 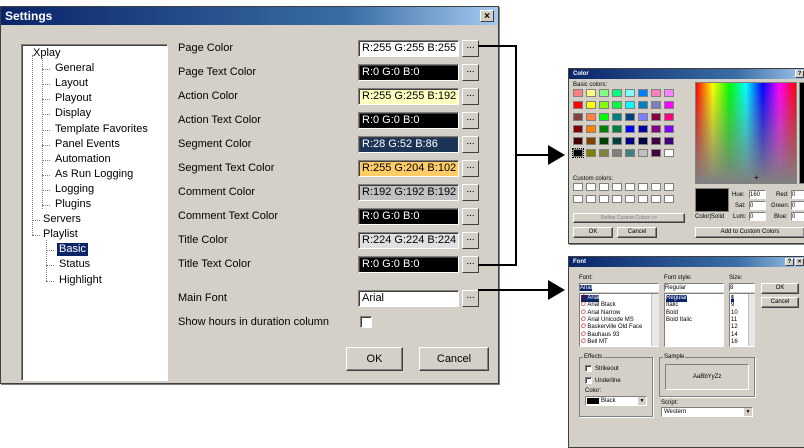 I want to click on style-list-item: Bold Italic, so click(x=679, y=320).